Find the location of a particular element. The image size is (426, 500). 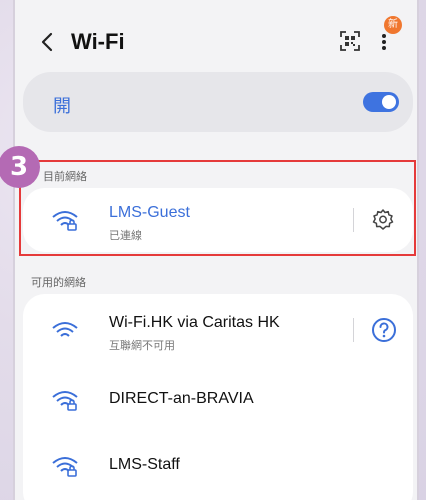

network-row: DIRECT-an-BRAVIA is located at coordinates (218, 401).